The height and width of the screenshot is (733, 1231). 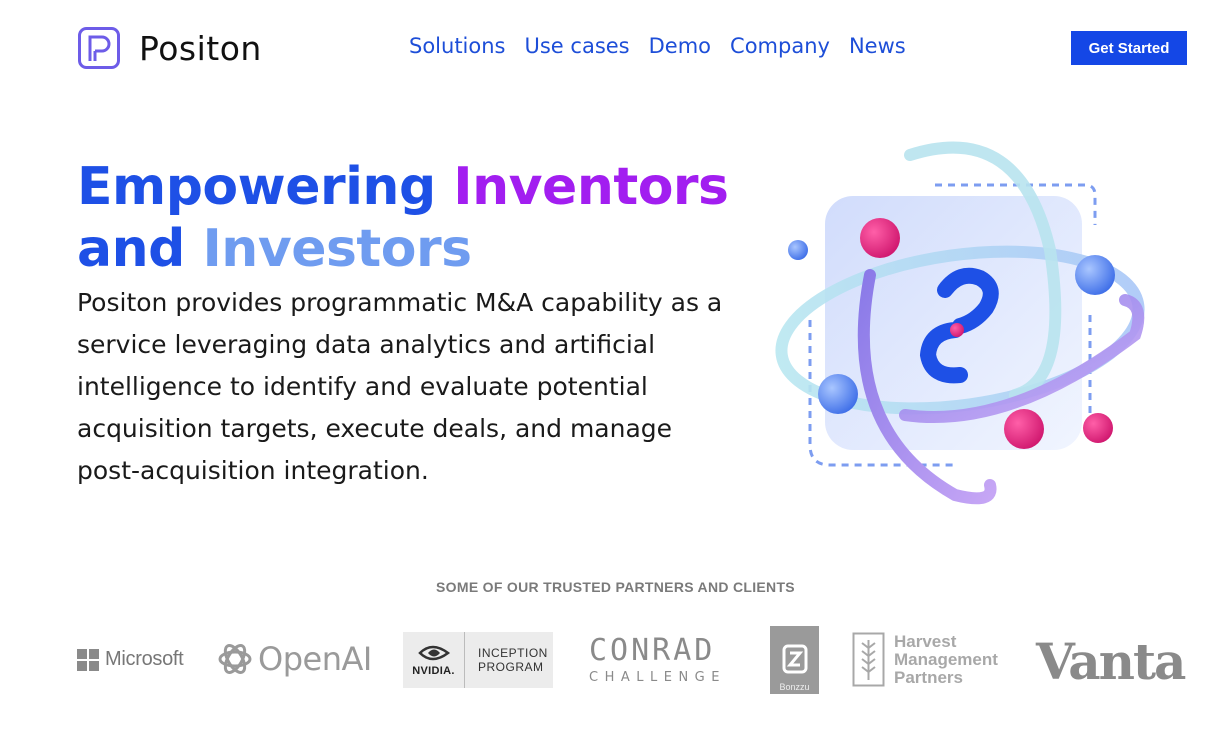 I want to click on microsoft-logo-icon, so click(x=88, y=659).